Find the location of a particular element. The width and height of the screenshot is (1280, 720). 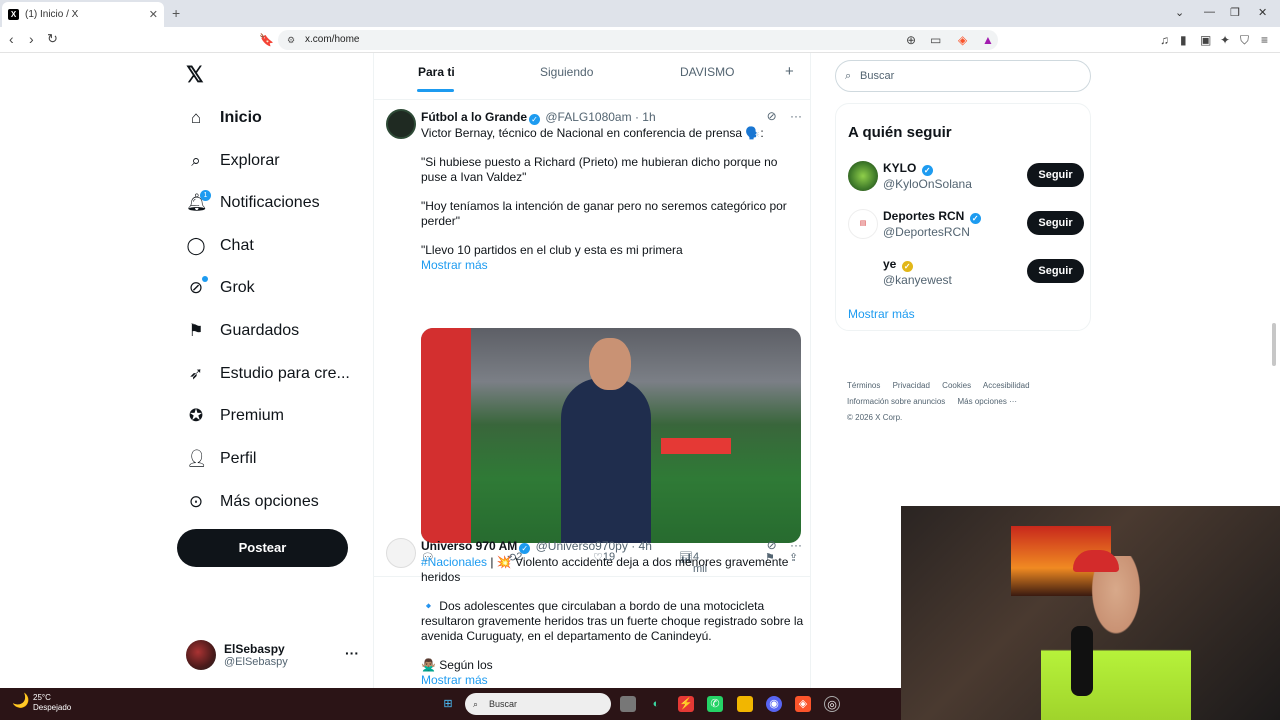

nav-item-grok: ⊘ Grok is located at coordinates (220, 288).